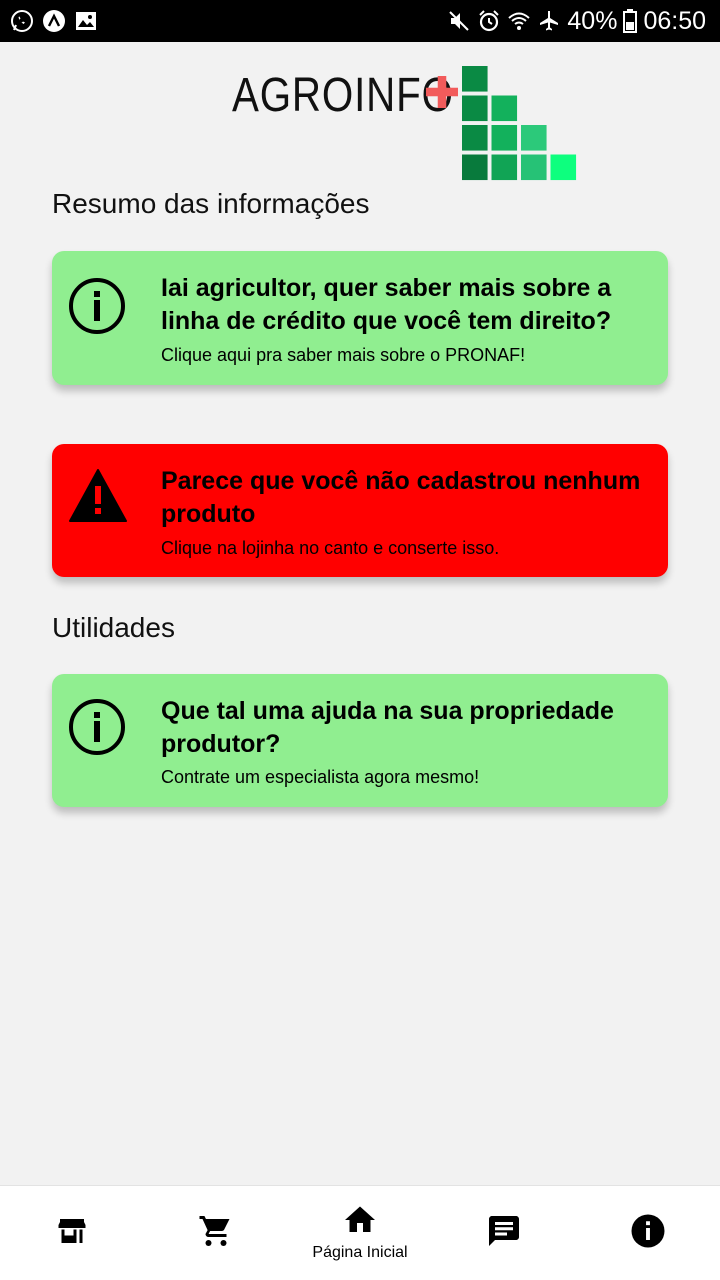 The height and width of the screenshot is (1280, 720). I want to click on summary-section-title: Resumo das informações, so click(211, 203).